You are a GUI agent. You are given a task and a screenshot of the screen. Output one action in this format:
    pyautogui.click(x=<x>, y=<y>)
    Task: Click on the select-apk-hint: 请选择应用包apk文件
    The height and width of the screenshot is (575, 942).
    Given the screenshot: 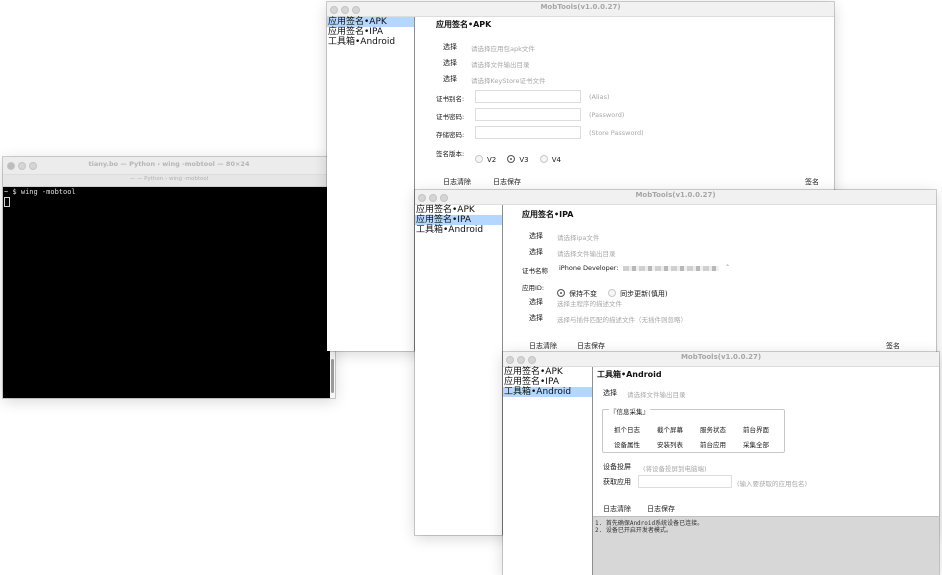 What is the action you would take?
    pyautogui.click(x=503, y=49)
    